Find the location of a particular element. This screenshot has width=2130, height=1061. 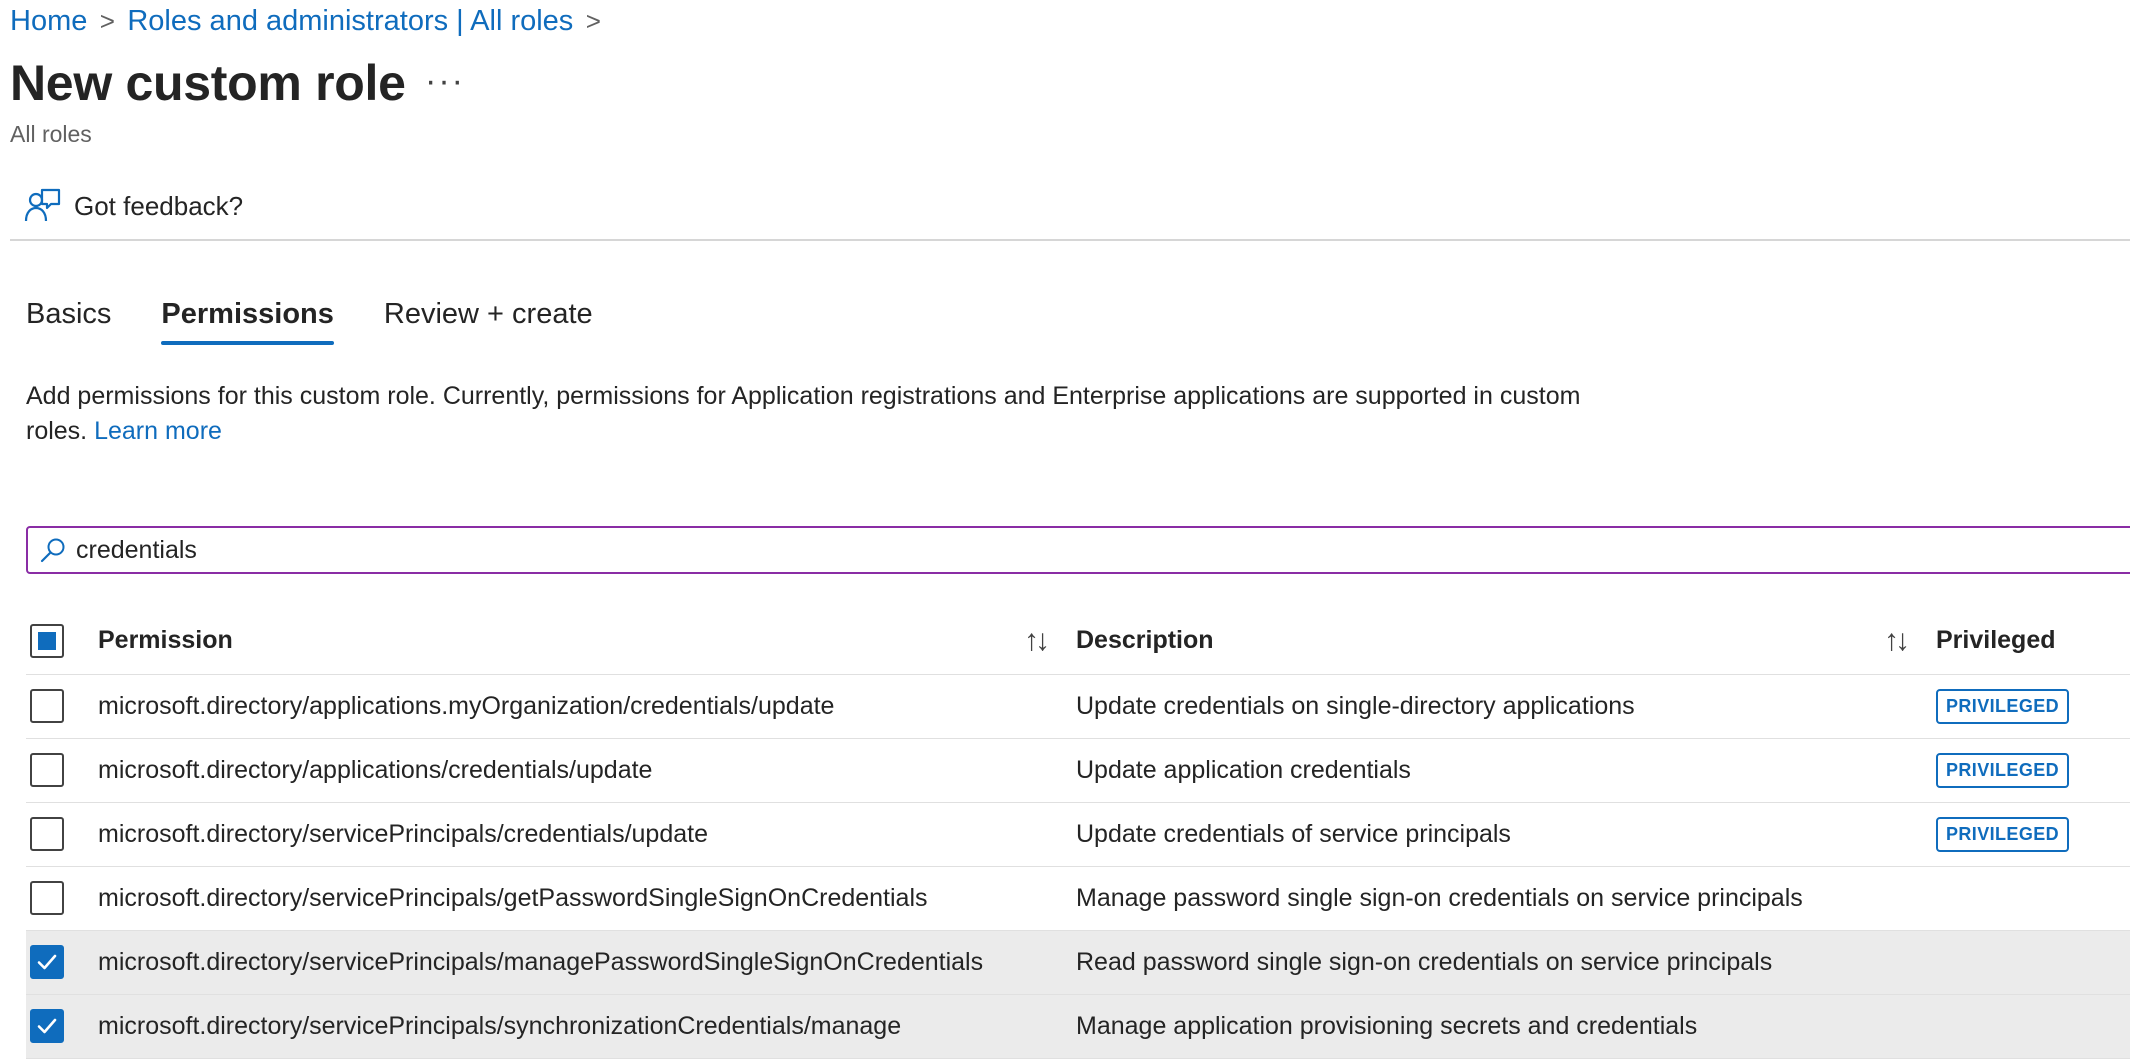

tab-permissions: Permissions is located at coordinates (248, 321).